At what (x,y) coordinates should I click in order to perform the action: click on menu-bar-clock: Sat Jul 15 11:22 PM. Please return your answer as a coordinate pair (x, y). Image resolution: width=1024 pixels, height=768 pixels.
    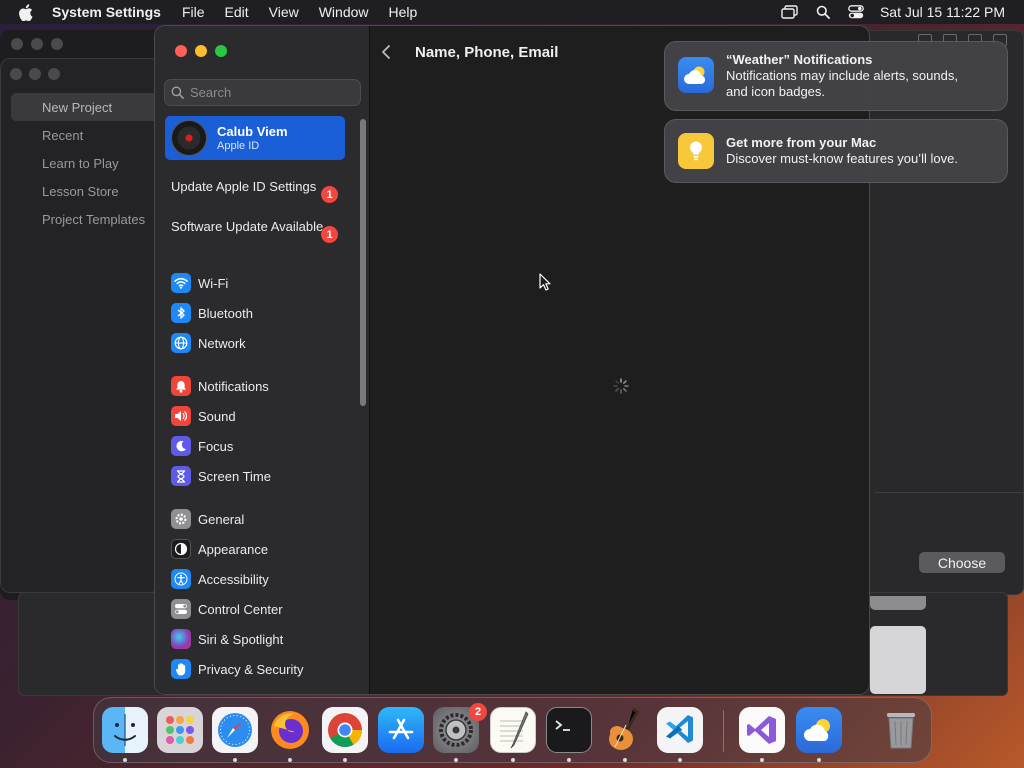
    Looking at the image, I should click on (942, 12).